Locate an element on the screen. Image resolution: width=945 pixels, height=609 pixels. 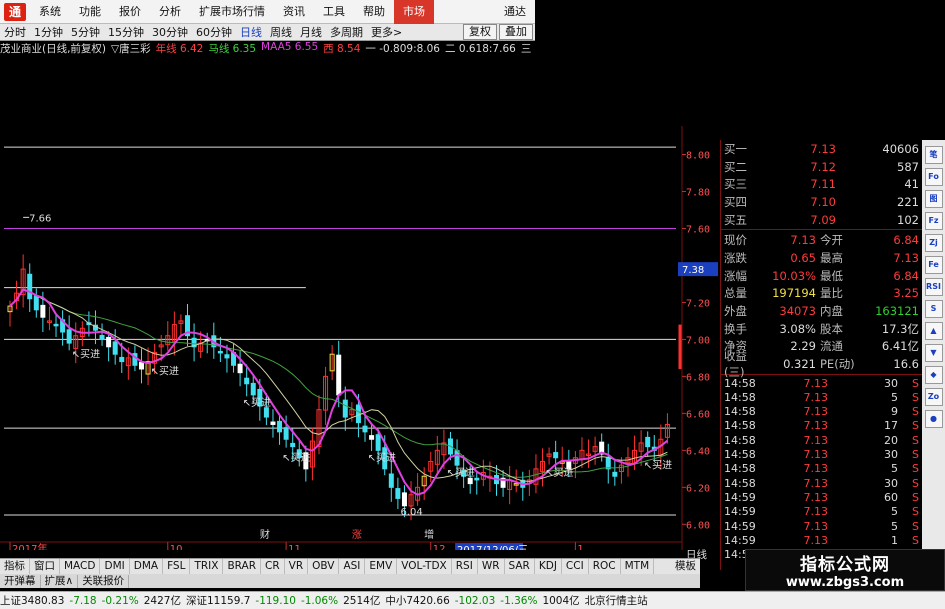
tick-row: 14:58 7.13 9 S is located at coordinates (821, 412).